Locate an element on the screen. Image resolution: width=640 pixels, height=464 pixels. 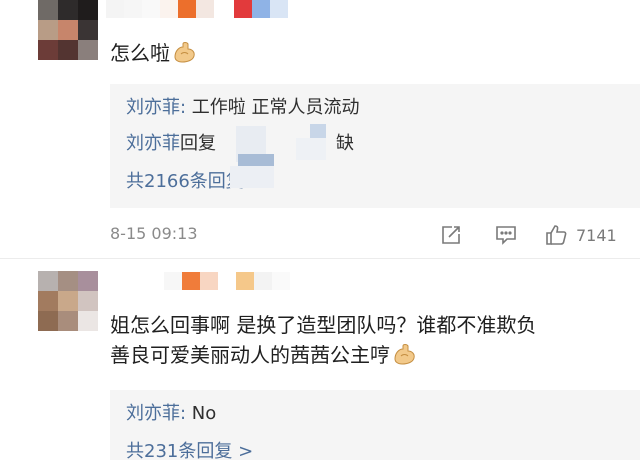
comment-icon is located at coordinates (506, 235).